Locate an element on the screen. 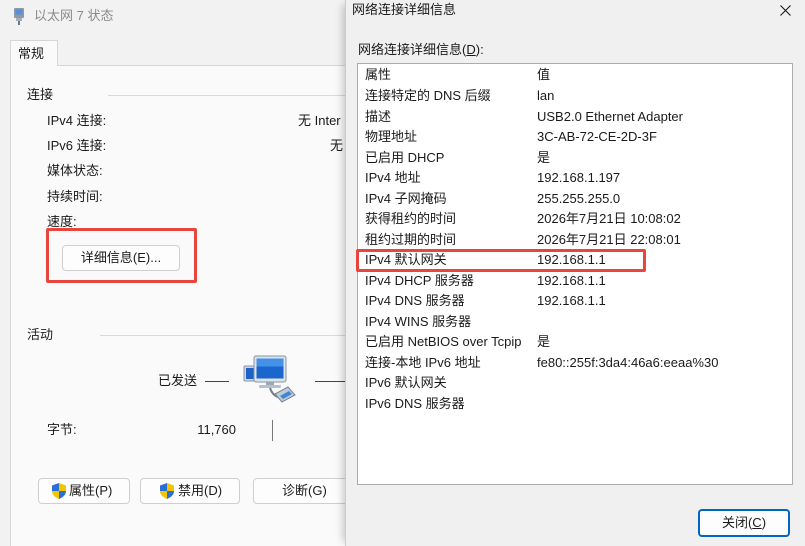  row-property: IPv6 DNS 服务器 is located at coordinates (415, 403).